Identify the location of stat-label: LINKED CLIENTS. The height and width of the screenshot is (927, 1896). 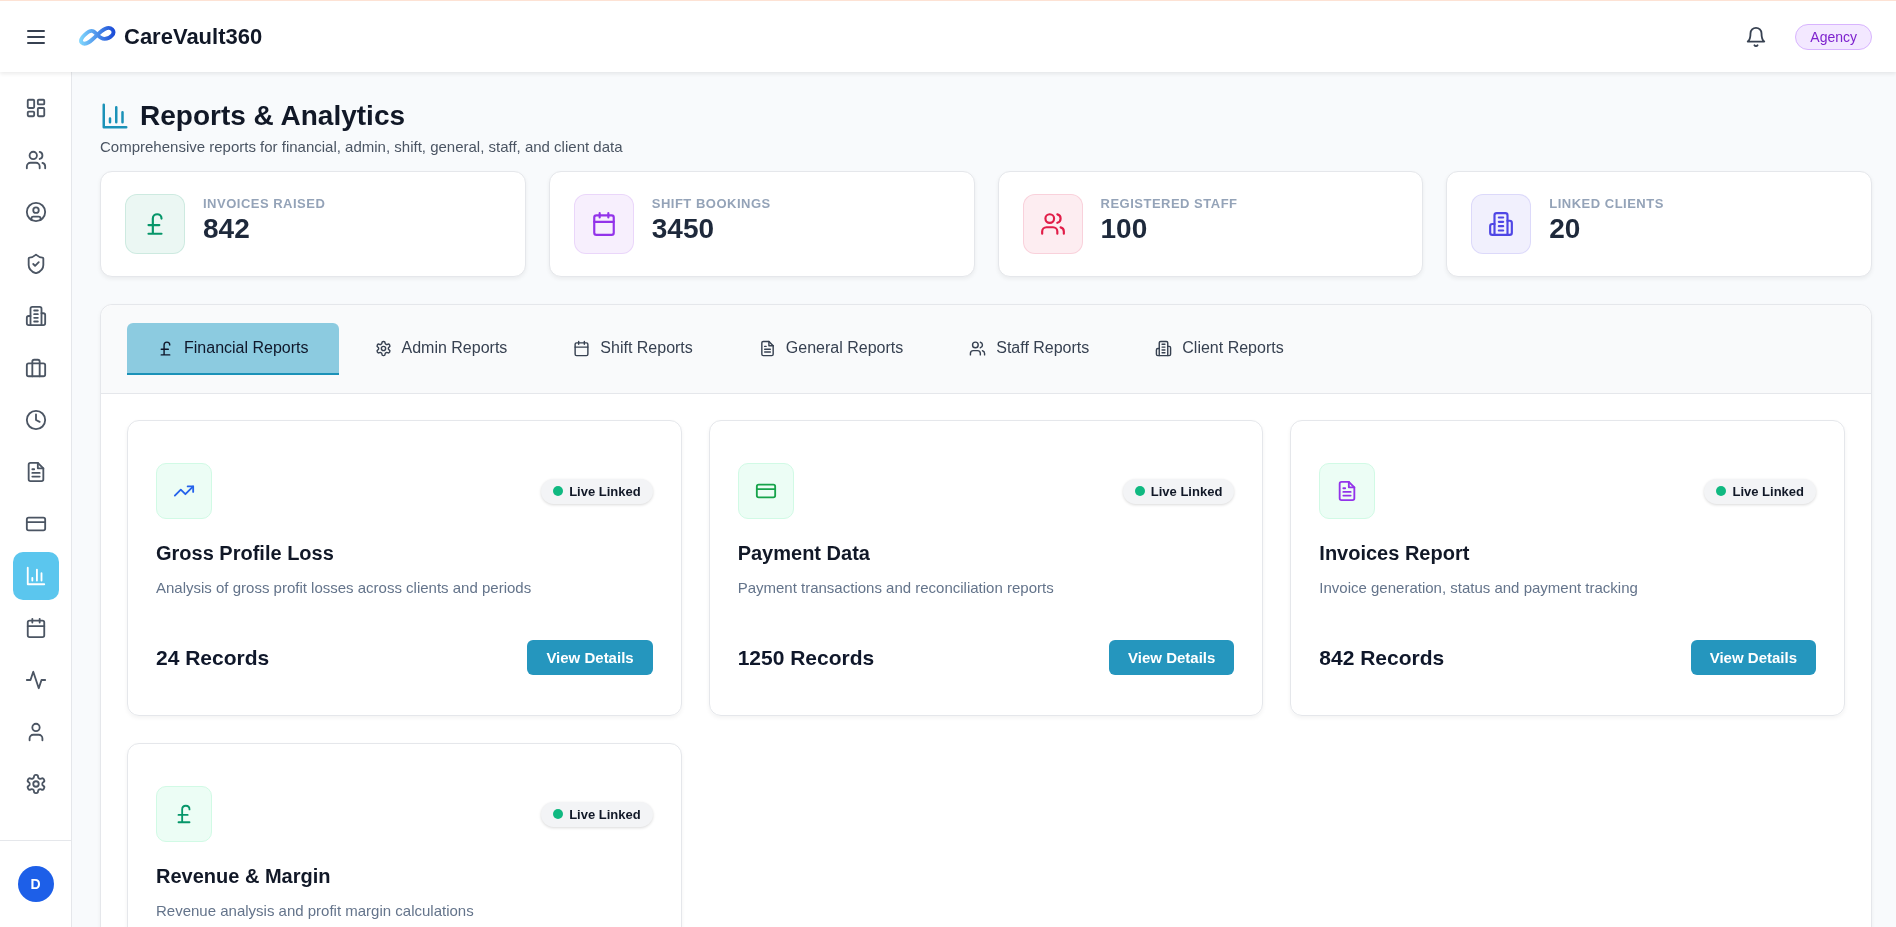
(1606, 203).